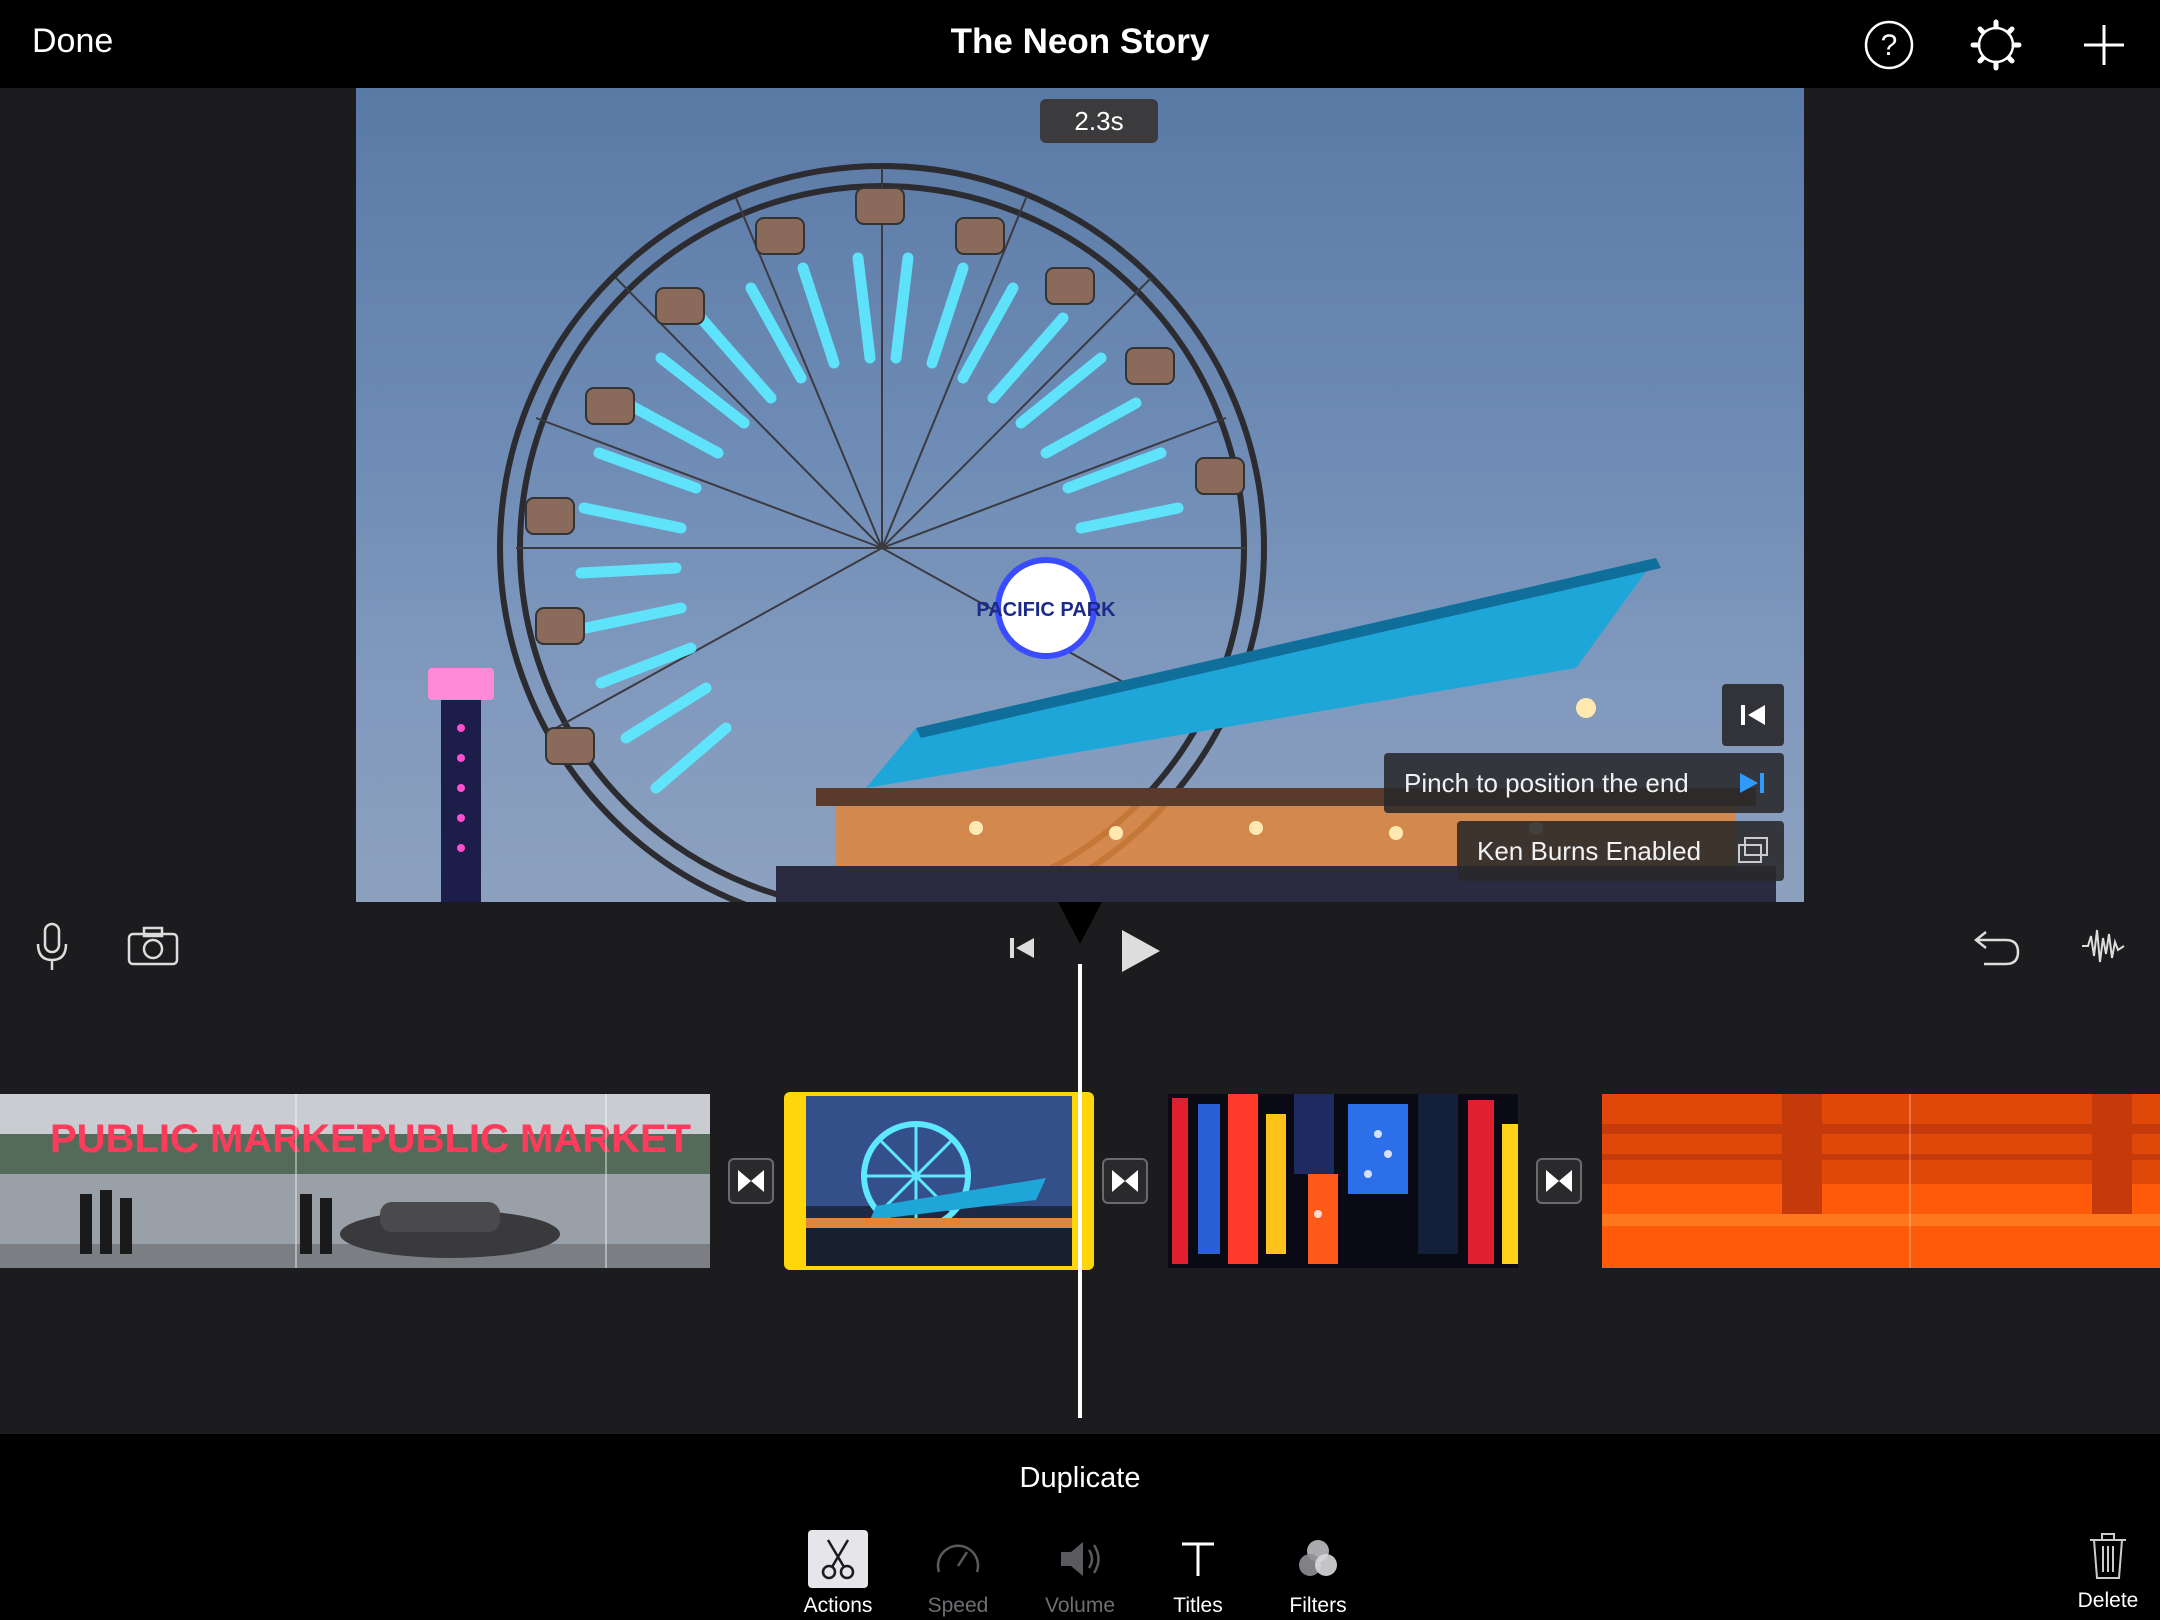 The image size is (2160, 1620). What do you see at coordinates (939, 1181) in the screenshot?
I see `clip-ferris-wheel` at bounding box center [939, 1181].